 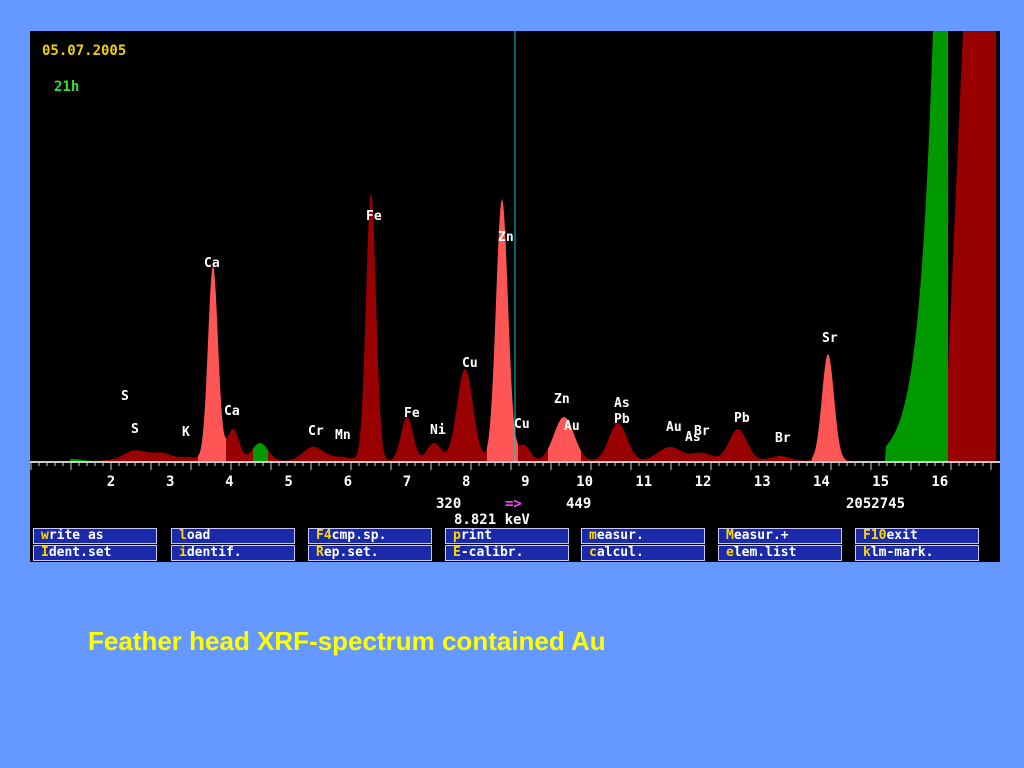 What do you see at coordinates (620, 552) in the screenshot?
I see `button-label: alcul.` at bounding box center [620, 552].